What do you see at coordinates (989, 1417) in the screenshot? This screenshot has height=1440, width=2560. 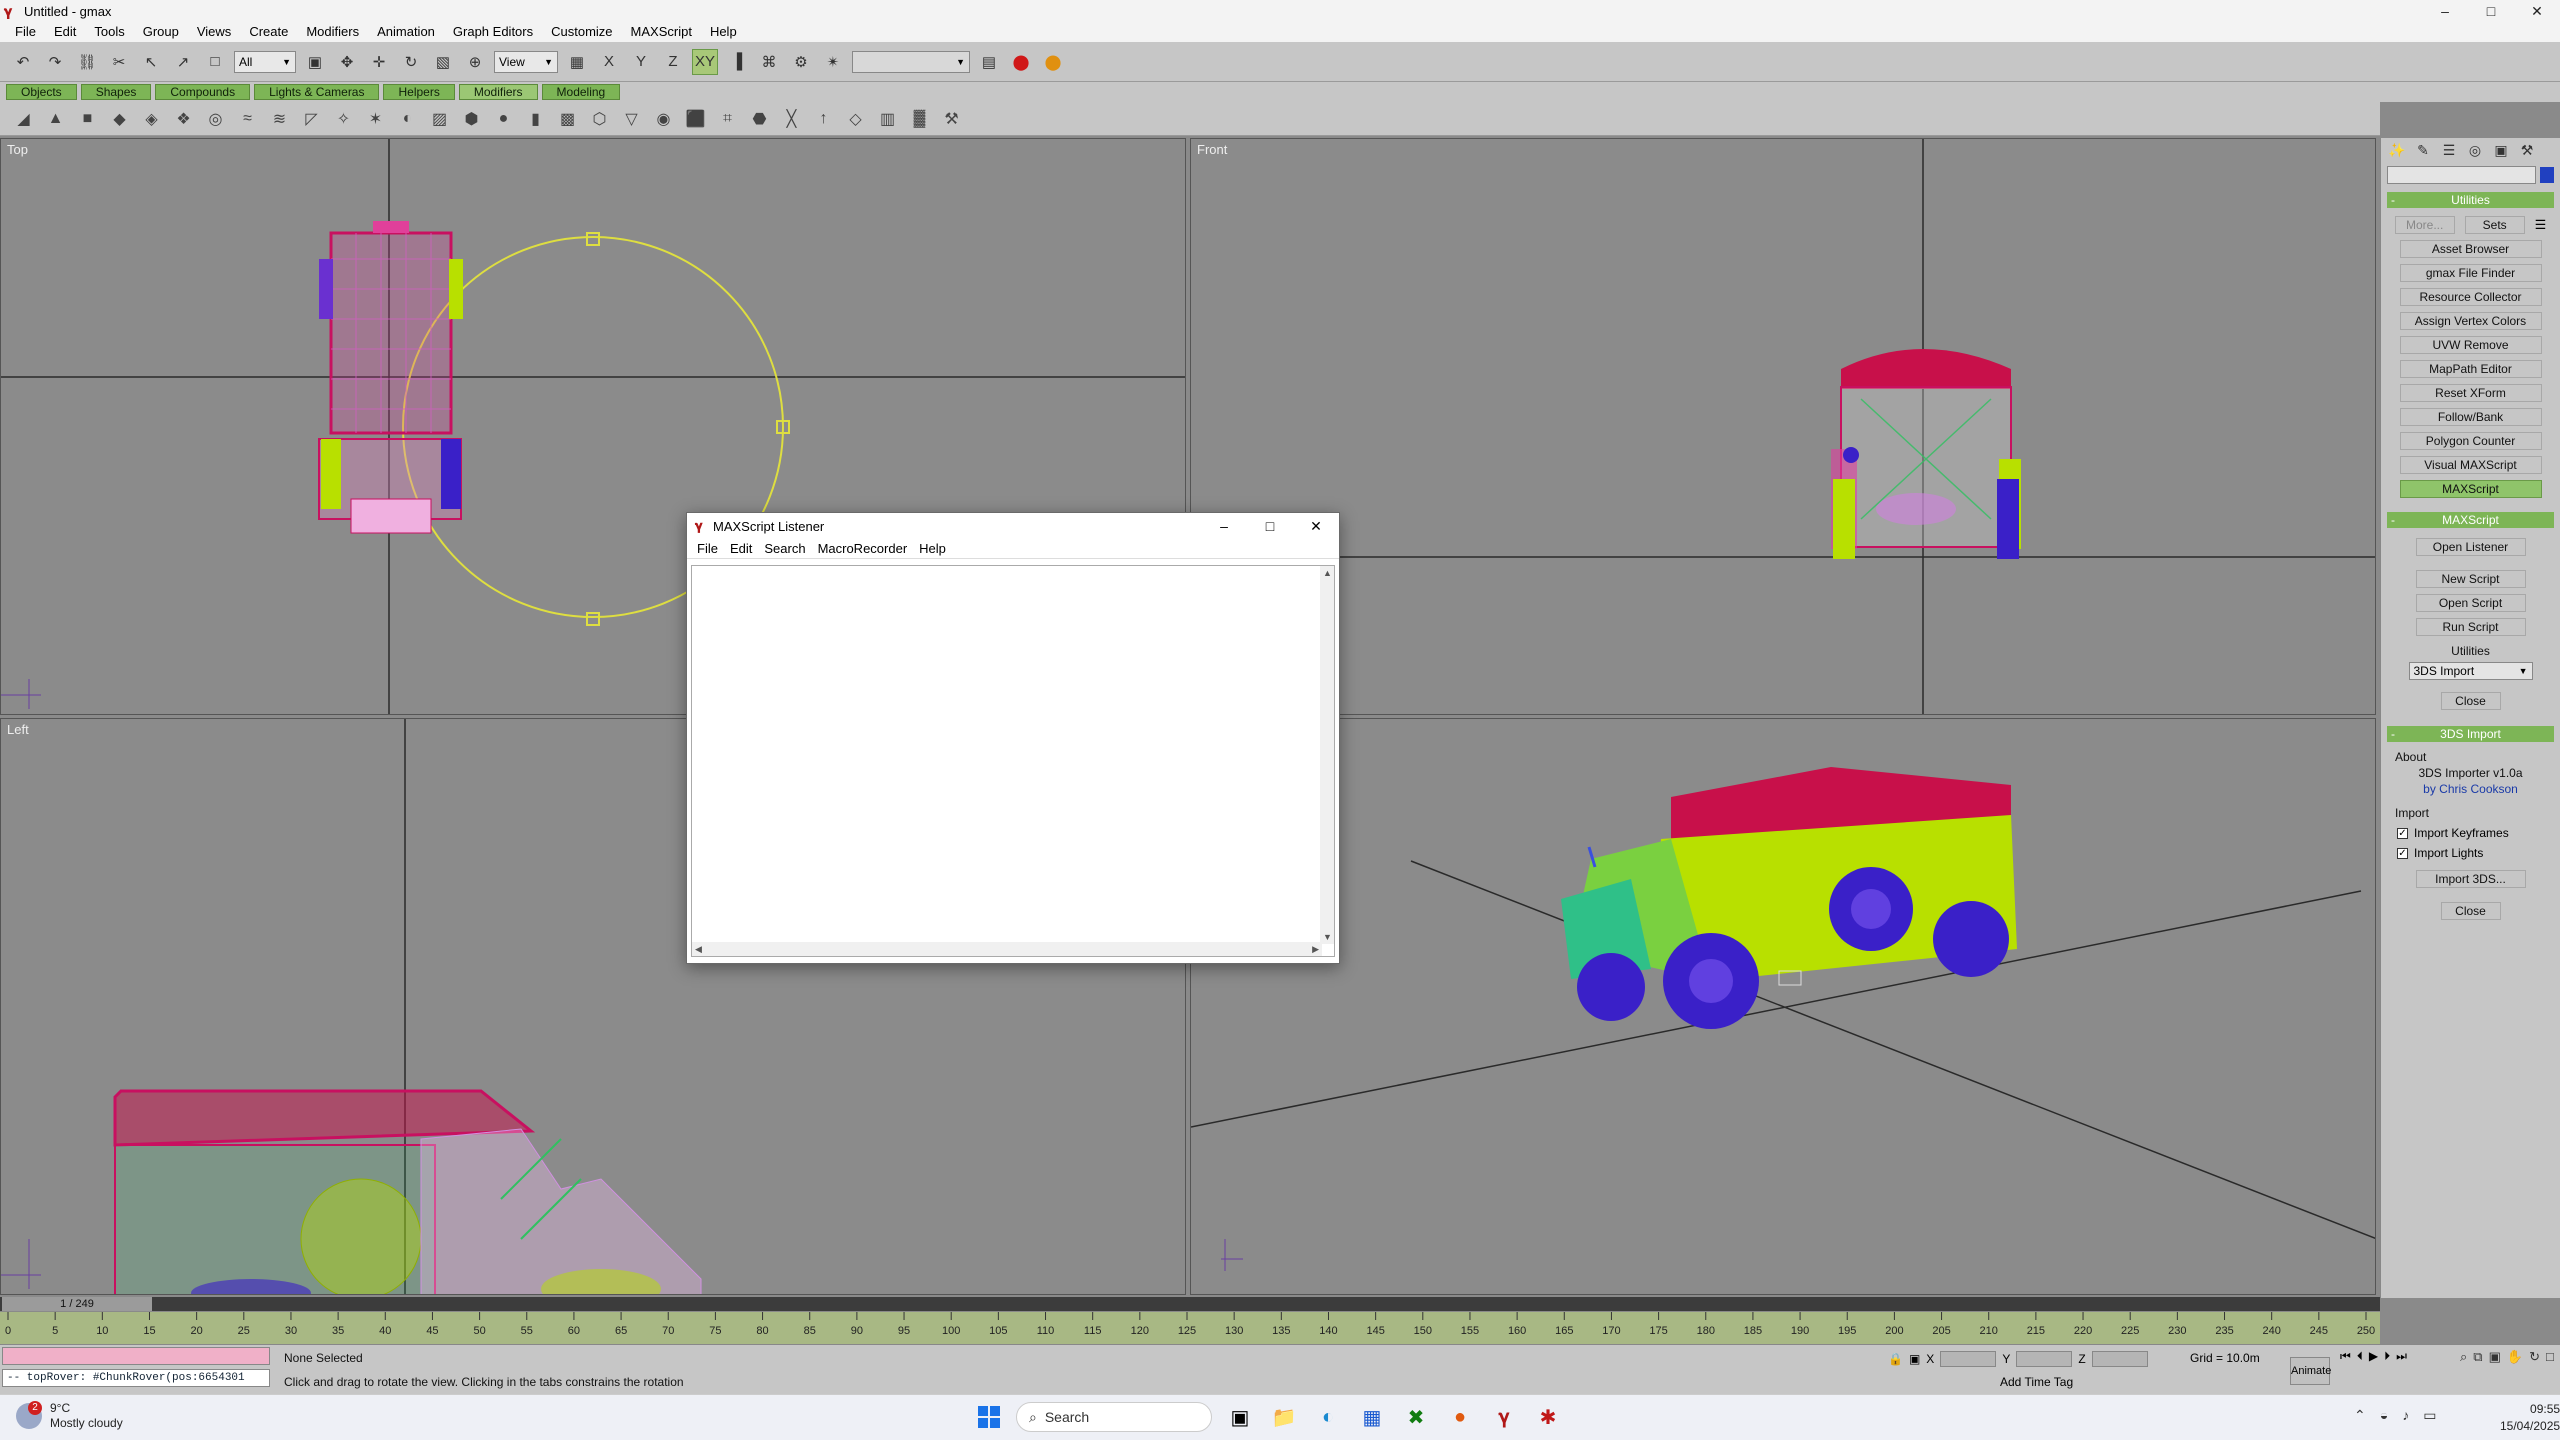 I see `start-button` at bounding box center [989, 1417].